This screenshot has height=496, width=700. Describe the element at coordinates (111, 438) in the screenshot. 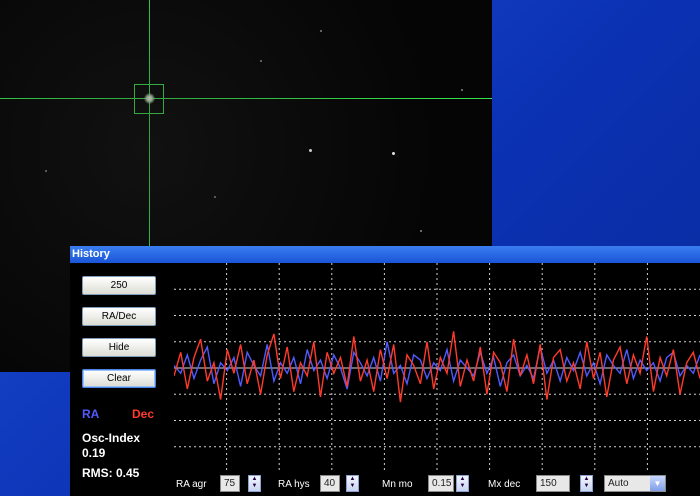

I see `osc-index-label: Osc-Index` at that location.